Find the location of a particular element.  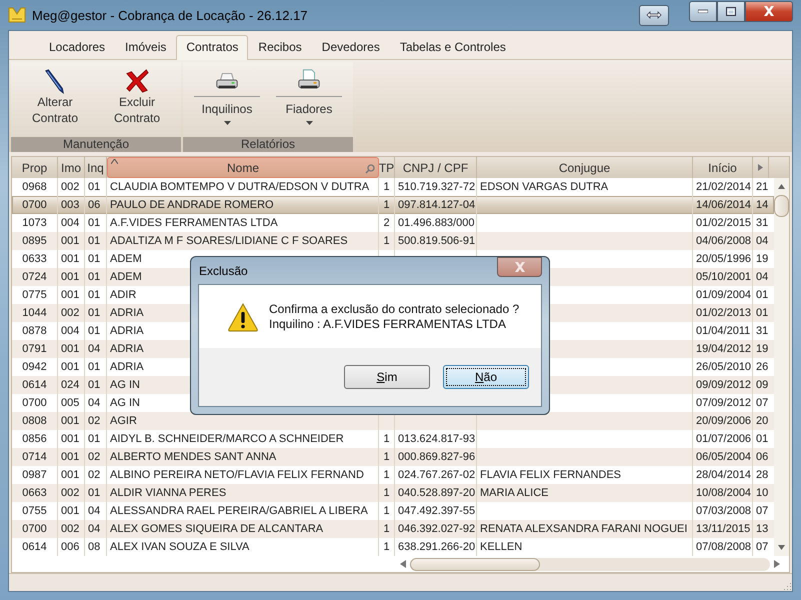

group-label: Manutenção is located at coordinates (96, 144).